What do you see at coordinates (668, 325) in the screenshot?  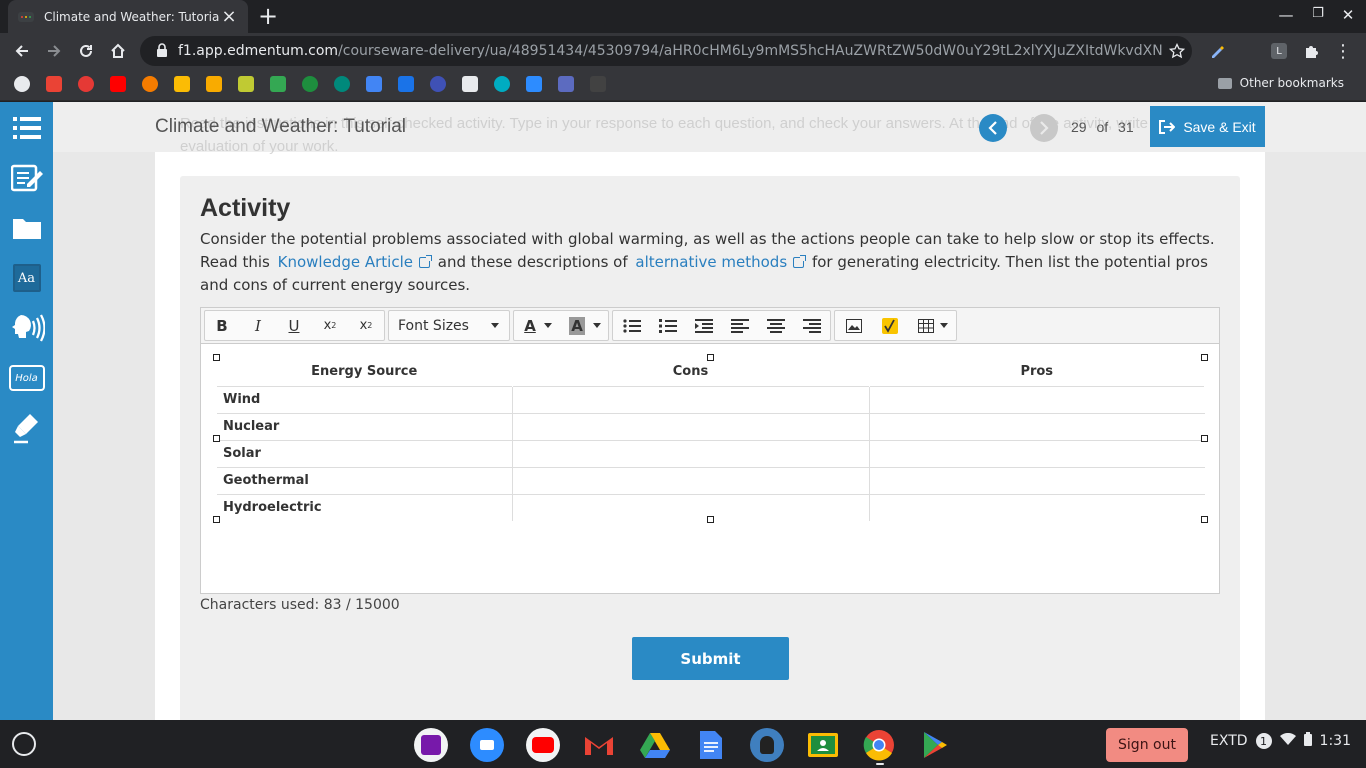 I see `numbered-list-icon` at bounding box center [668, 325].